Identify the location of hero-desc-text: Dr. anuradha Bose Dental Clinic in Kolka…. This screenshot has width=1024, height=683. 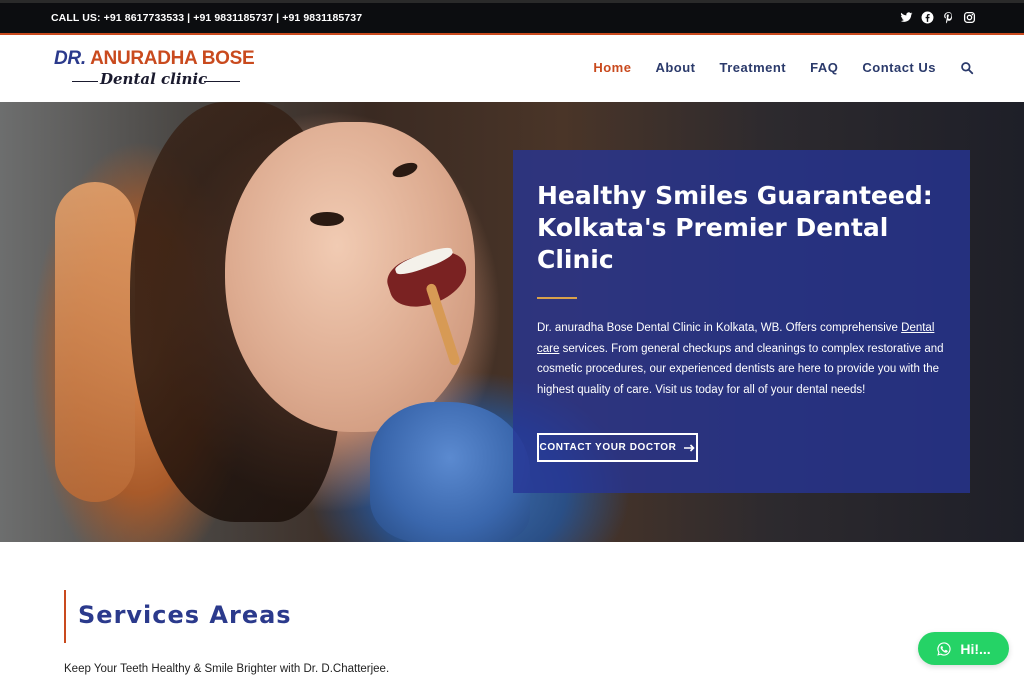
(719, 328).